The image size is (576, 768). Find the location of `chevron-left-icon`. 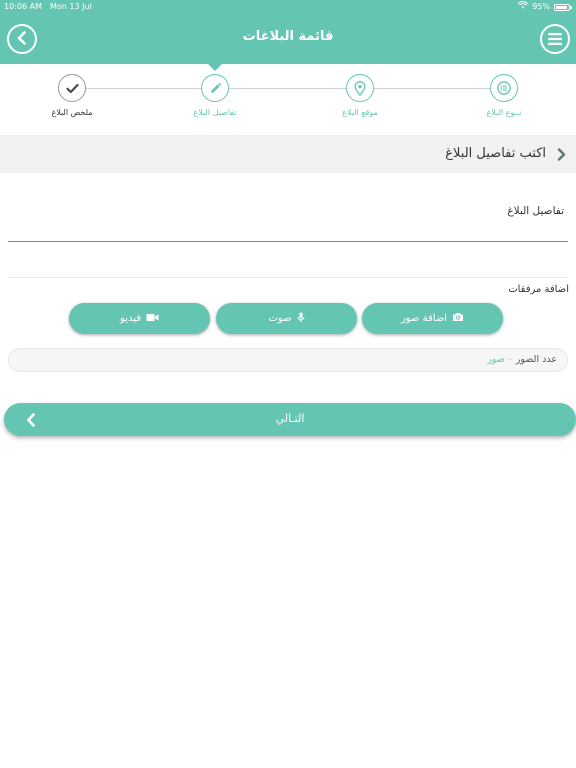

chevron-left-icon is located at coordinates (31, 421).